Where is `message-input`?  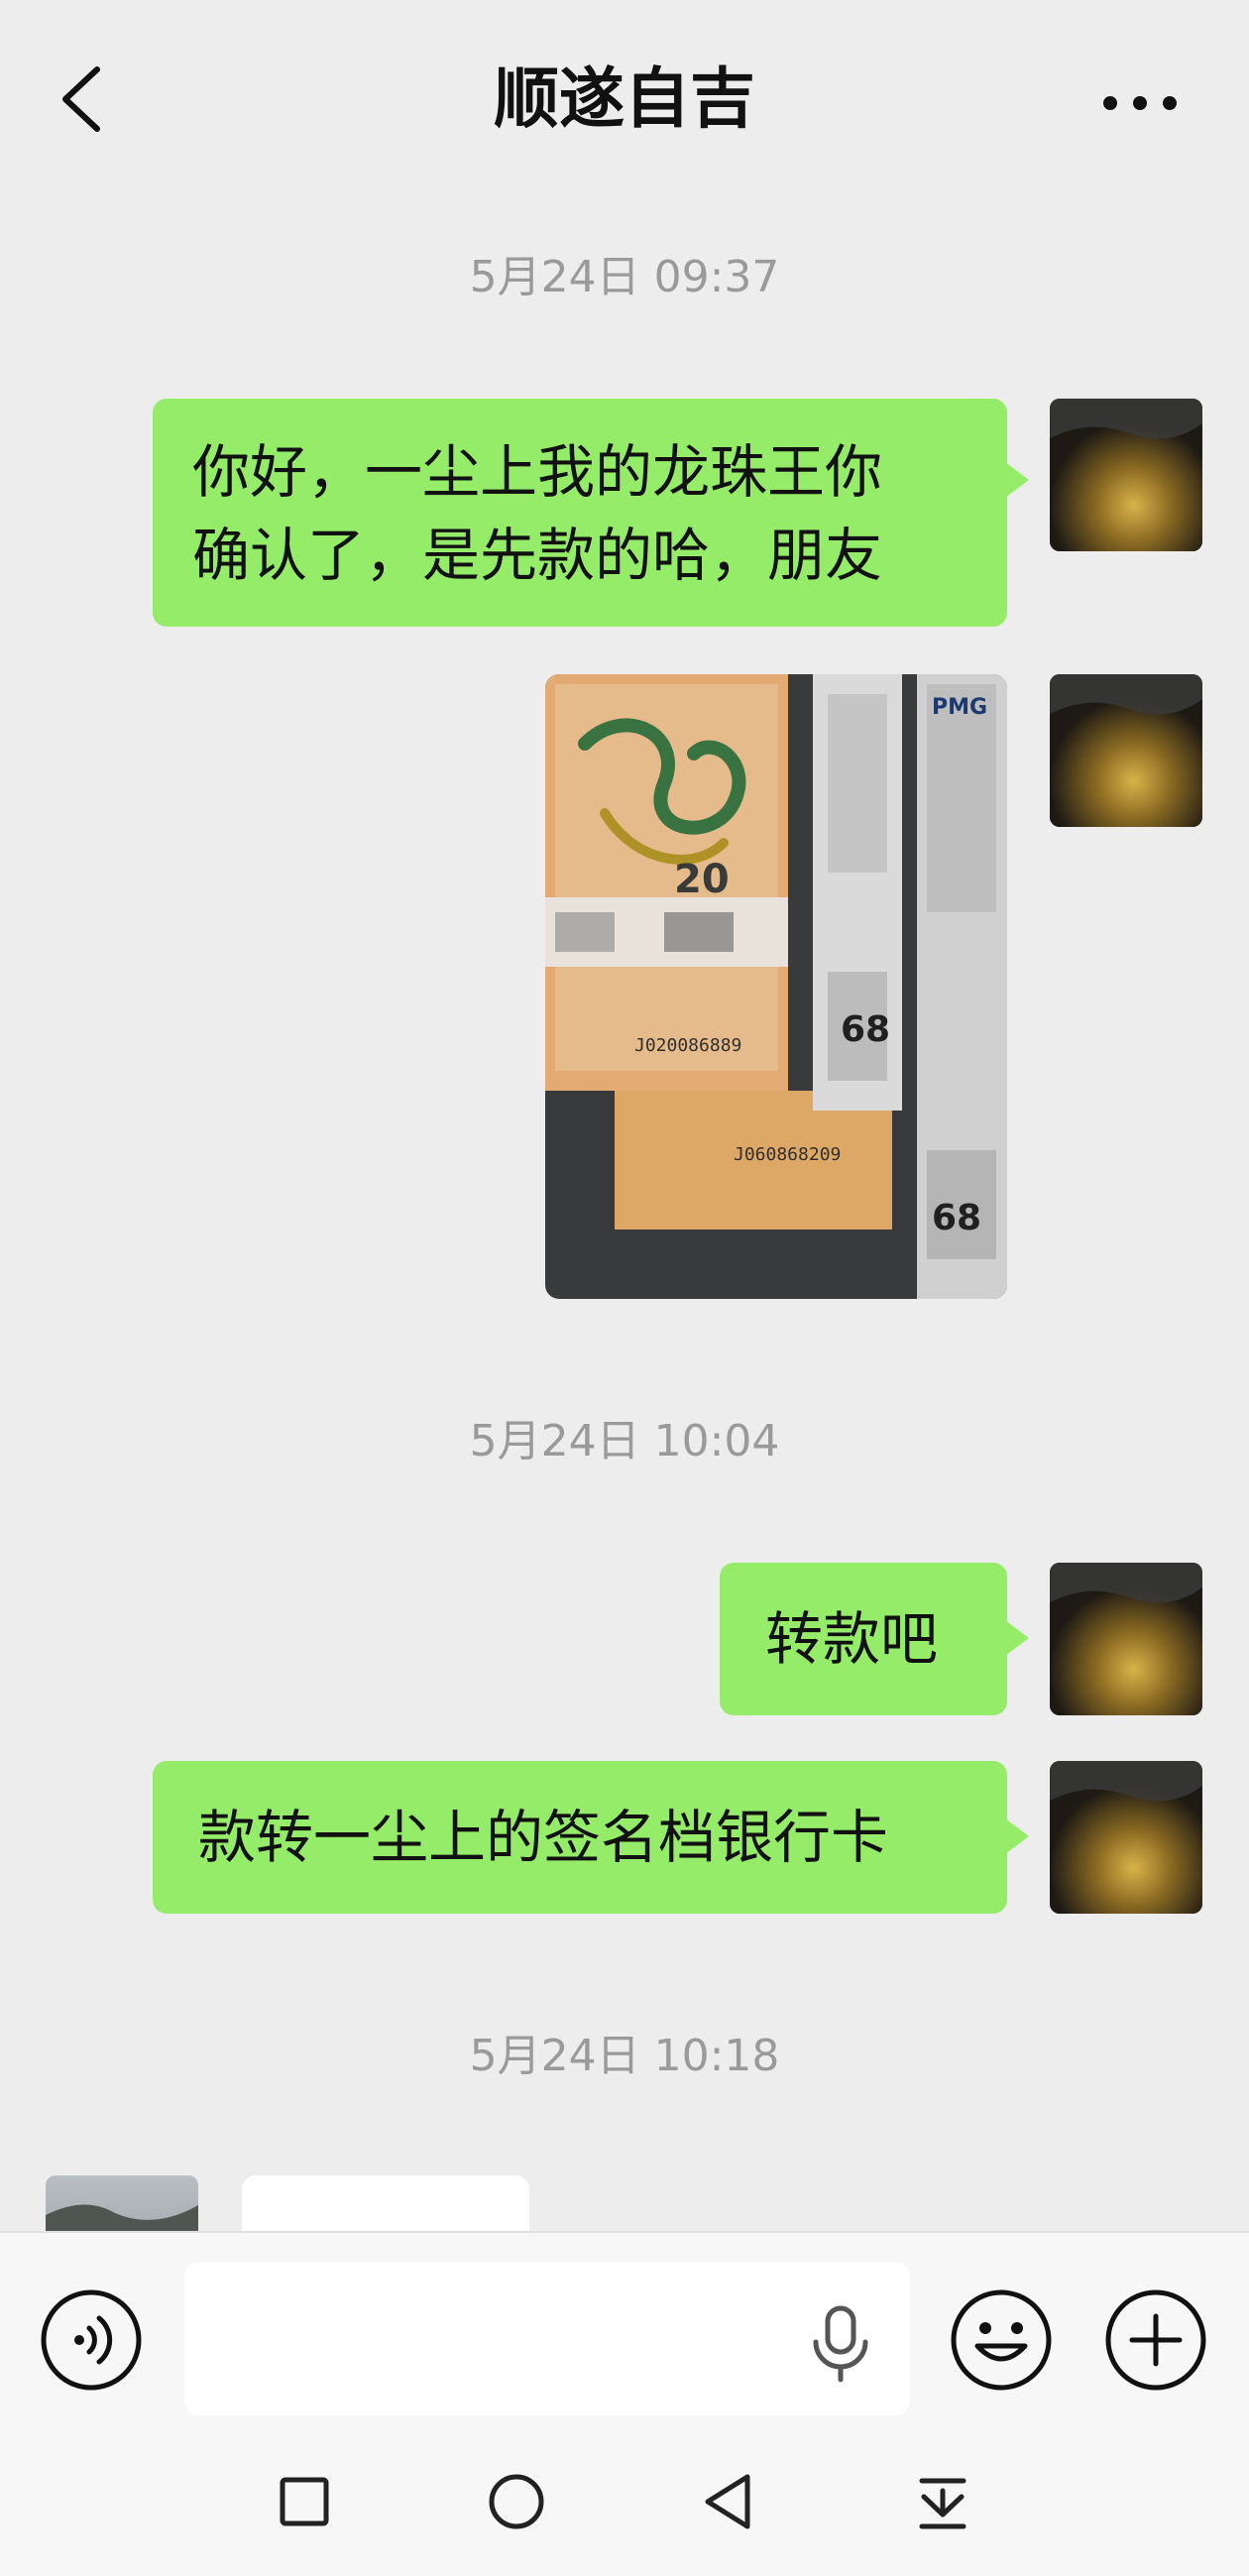
message-input is located at coordinates (547, 2339).